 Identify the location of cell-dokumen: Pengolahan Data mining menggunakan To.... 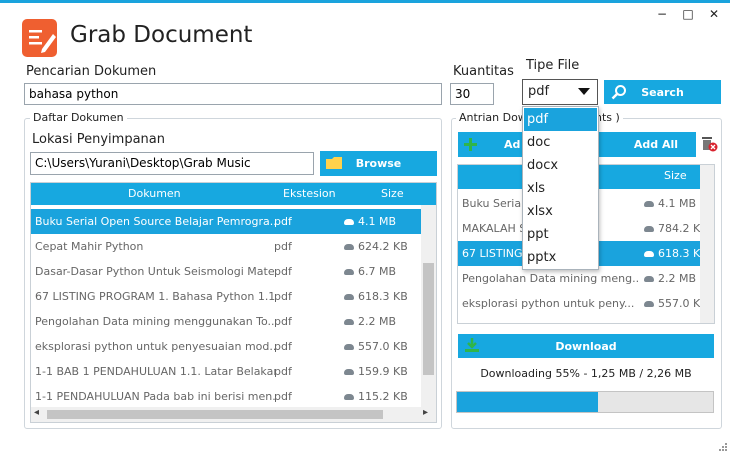
(155, 321).